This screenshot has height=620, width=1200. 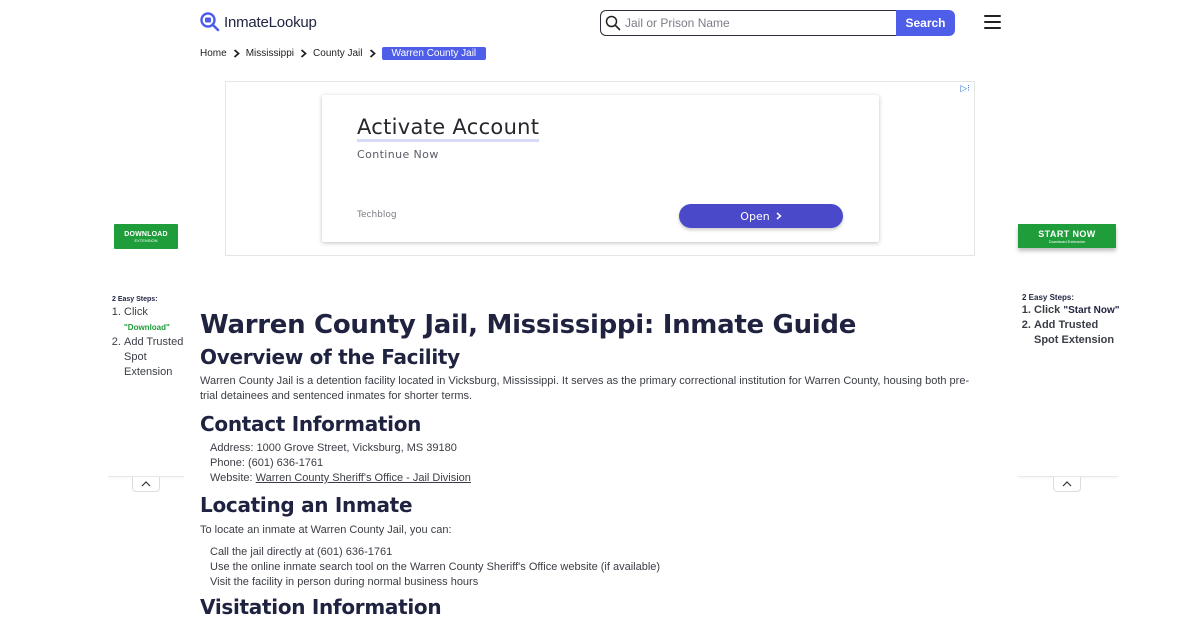 I want to click on right-step-1-highlight: "Start Now", so click(x=1091, y=310).